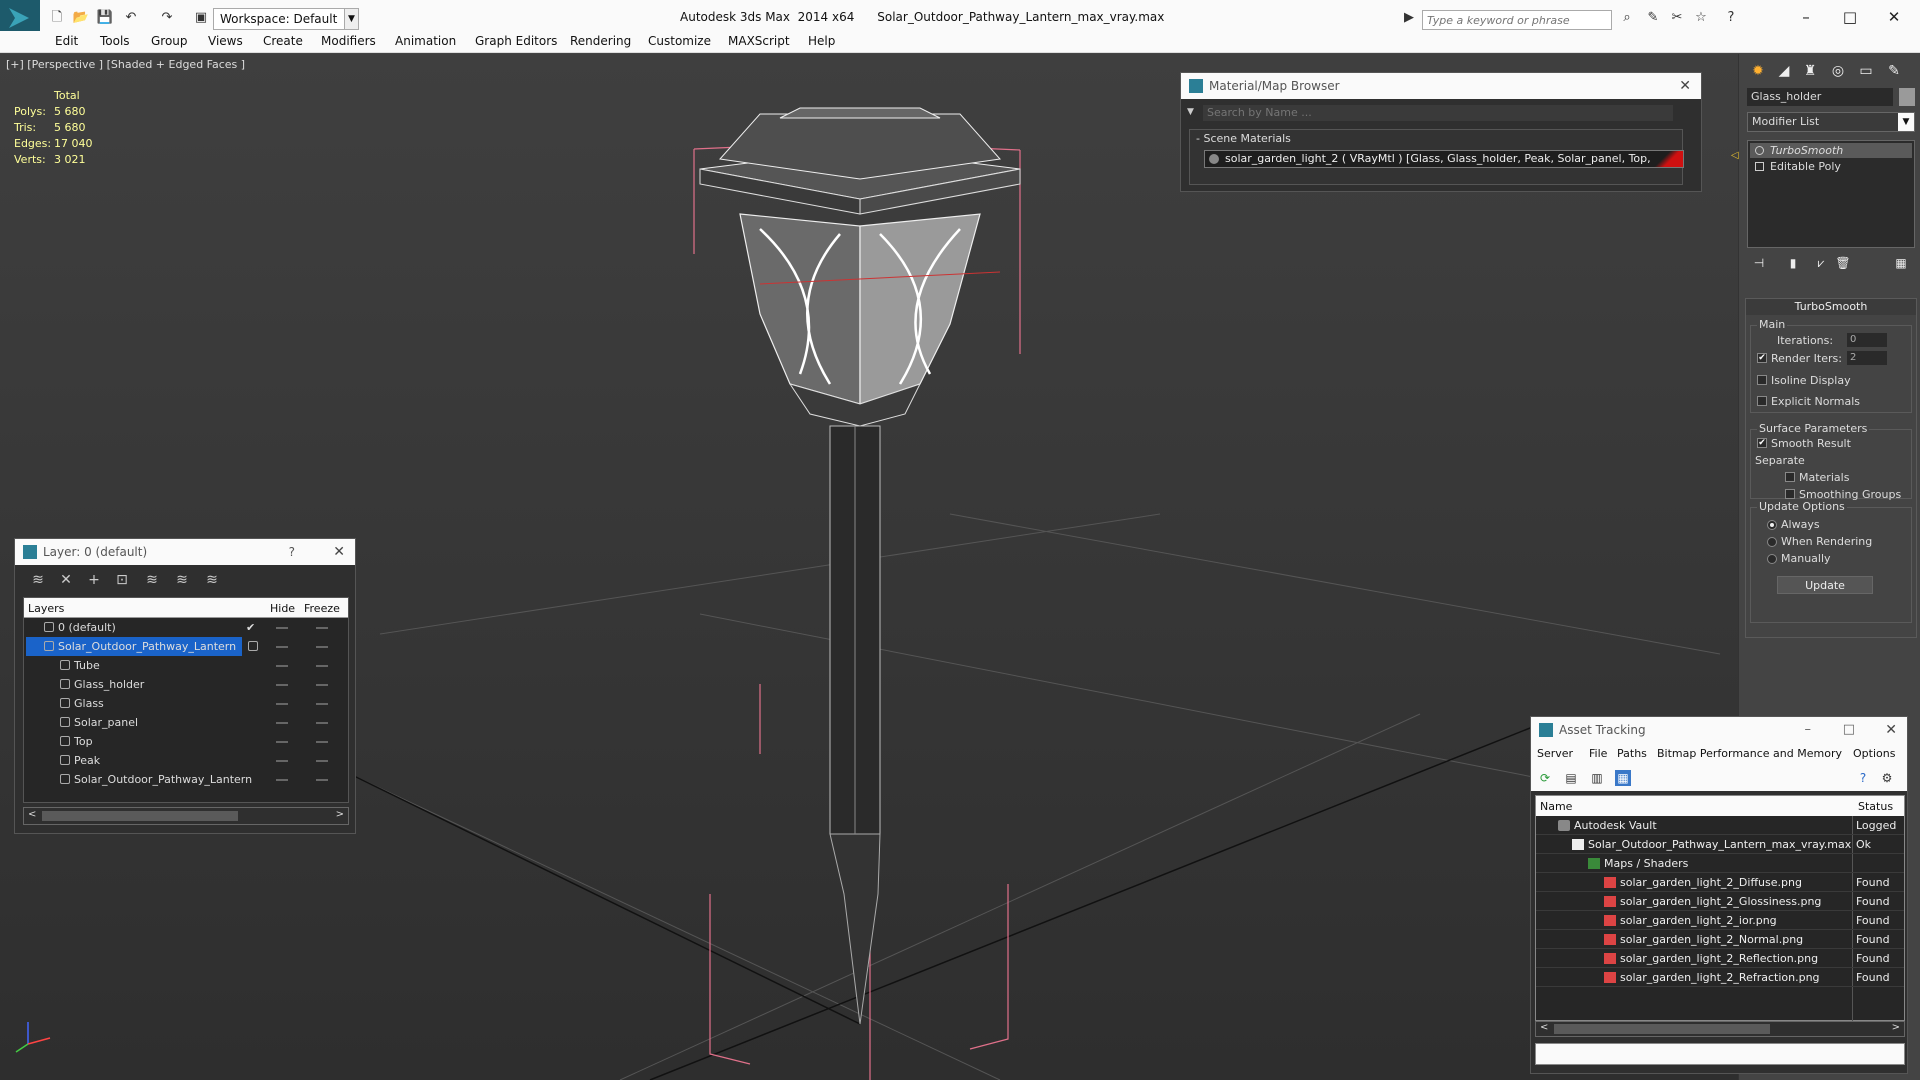  I want to click on layer-row-lantern: Solar_Outdoor_Pathway_Lantern, so click(186, 646).